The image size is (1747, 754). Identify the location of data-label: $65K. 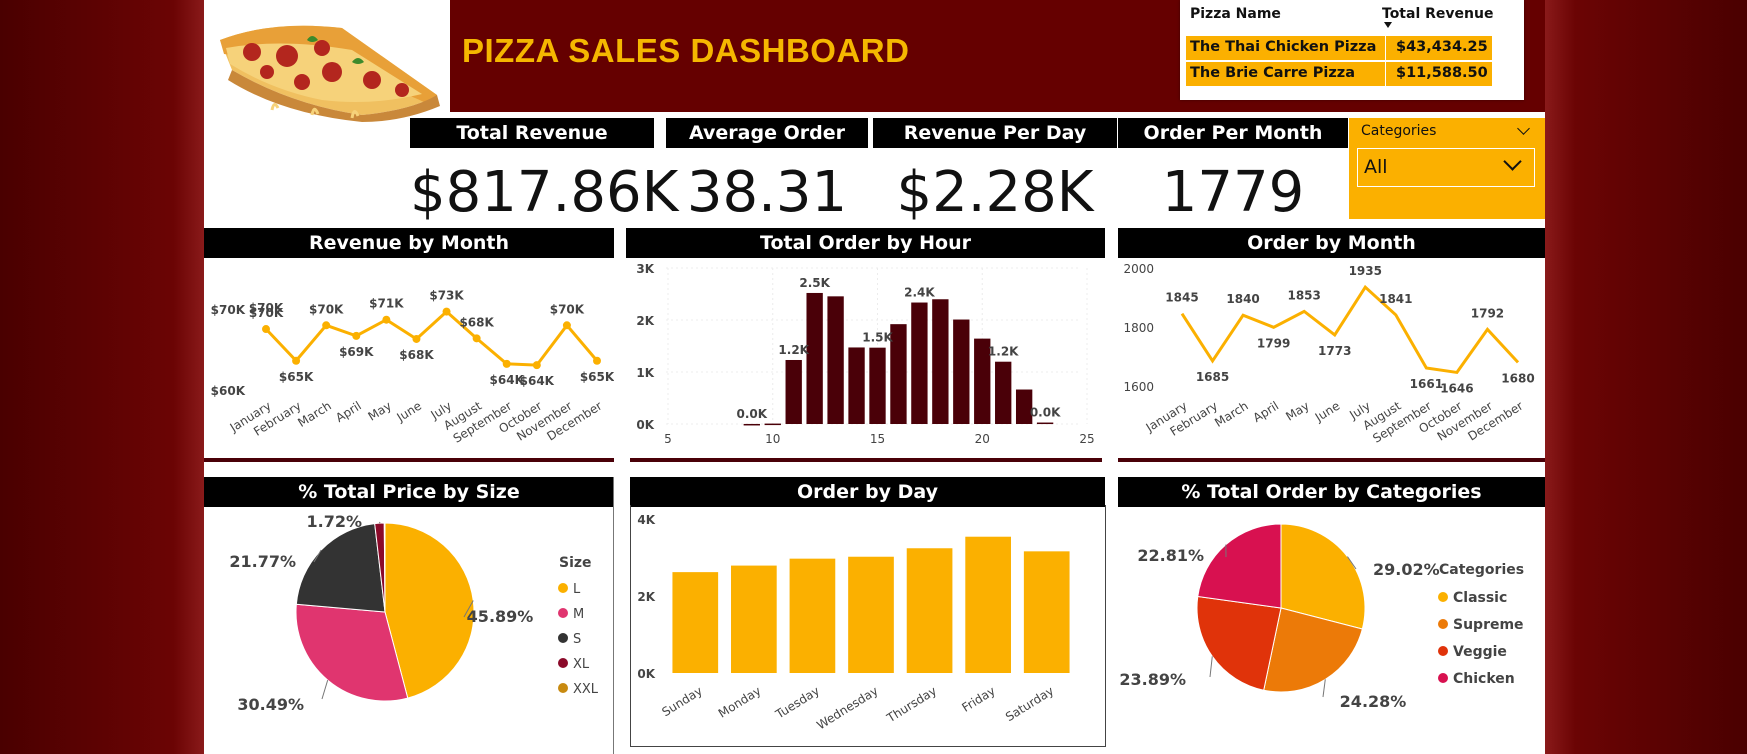
(597, 377).